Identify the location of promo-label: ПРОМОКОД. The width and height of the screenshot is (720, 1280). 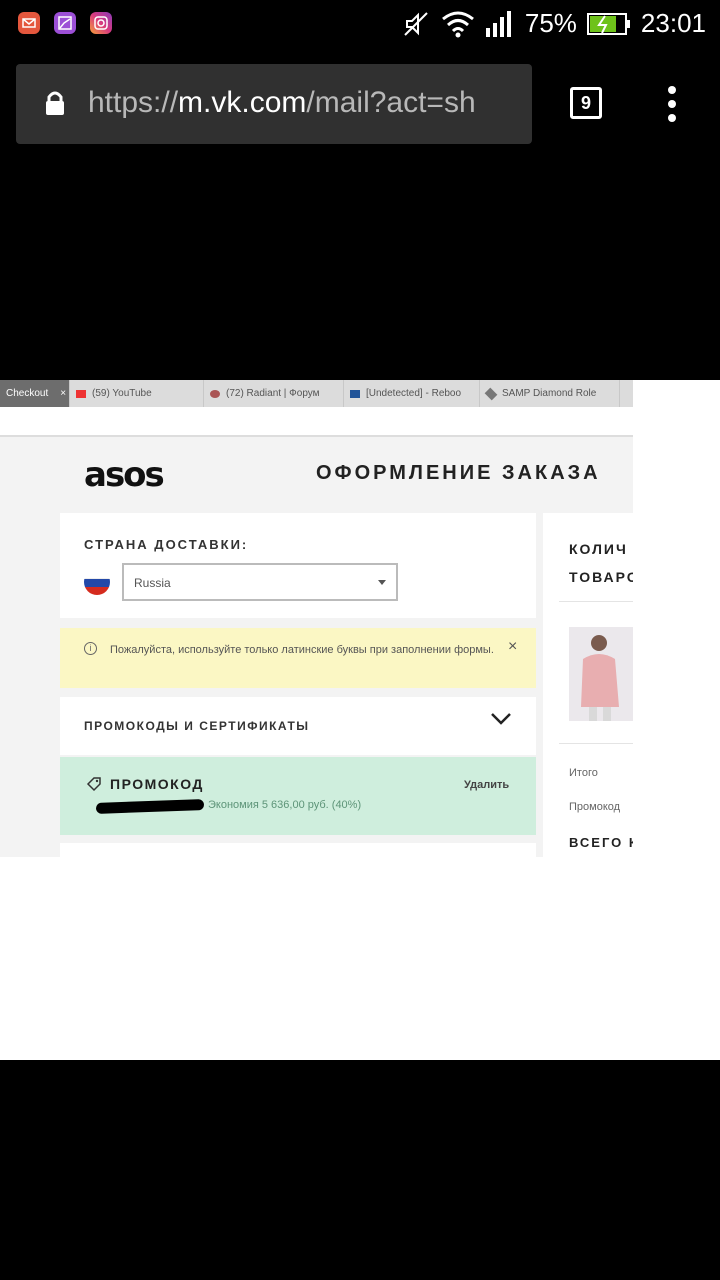
(157, 784).